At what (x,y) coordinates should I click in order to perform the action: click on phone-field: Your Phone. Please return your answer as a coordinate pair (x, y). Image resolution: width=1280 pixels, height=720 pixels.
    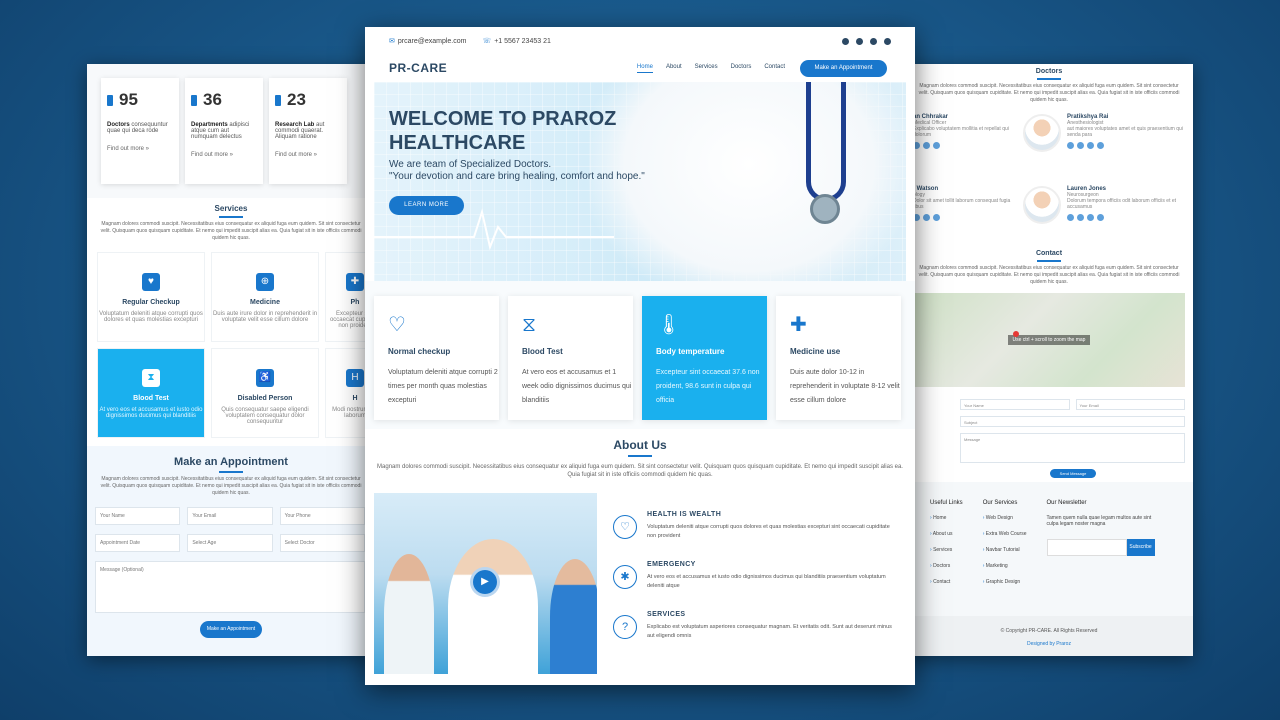
    Looking at the image, I should click on (322, 516).